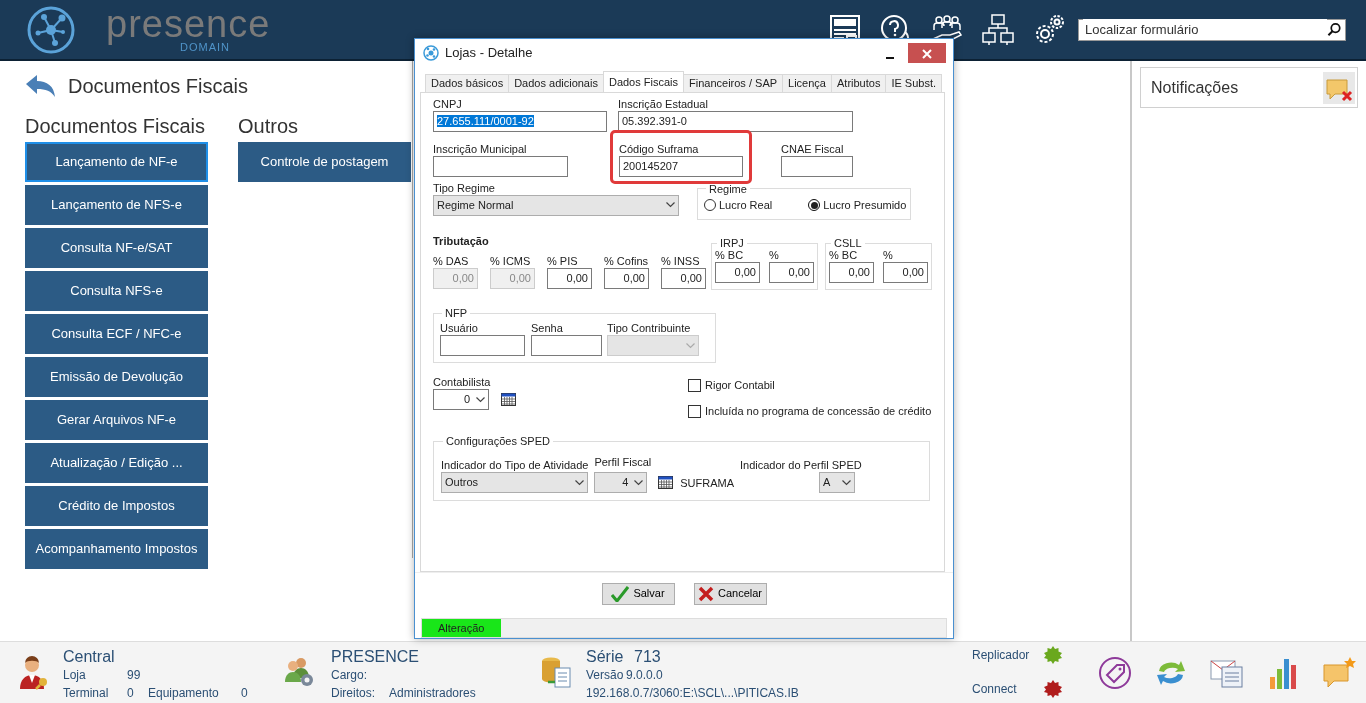 This screenshot has width=1366, height=703. I want to click on menu-button: Crédito de Impostos, so click(116, 506).